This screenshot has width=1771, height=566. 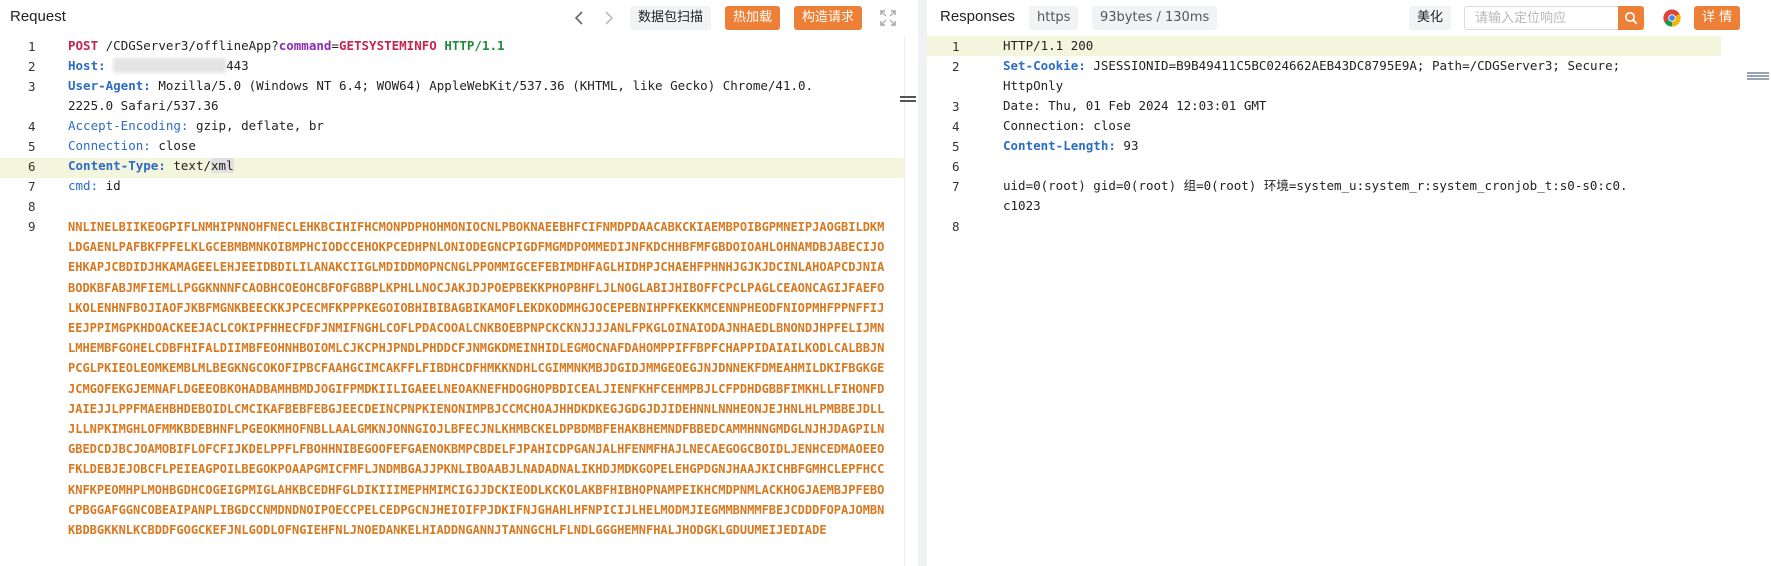 I want to click on header-name: Content-Type:, so click(x=117, y=165).